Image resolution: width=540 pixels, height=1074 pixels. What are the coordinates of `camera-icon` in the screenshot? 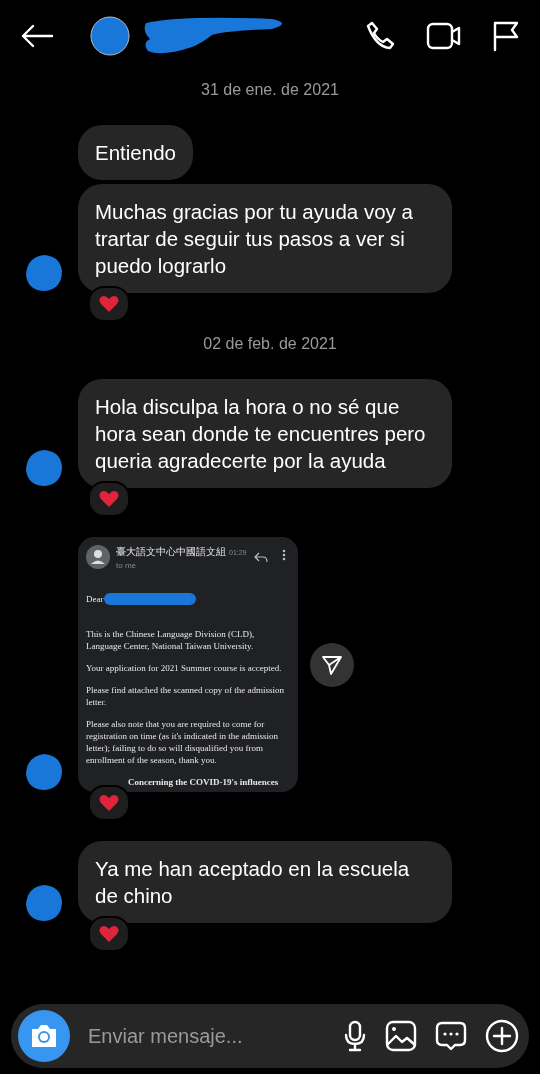 It's located at (44, 1036).